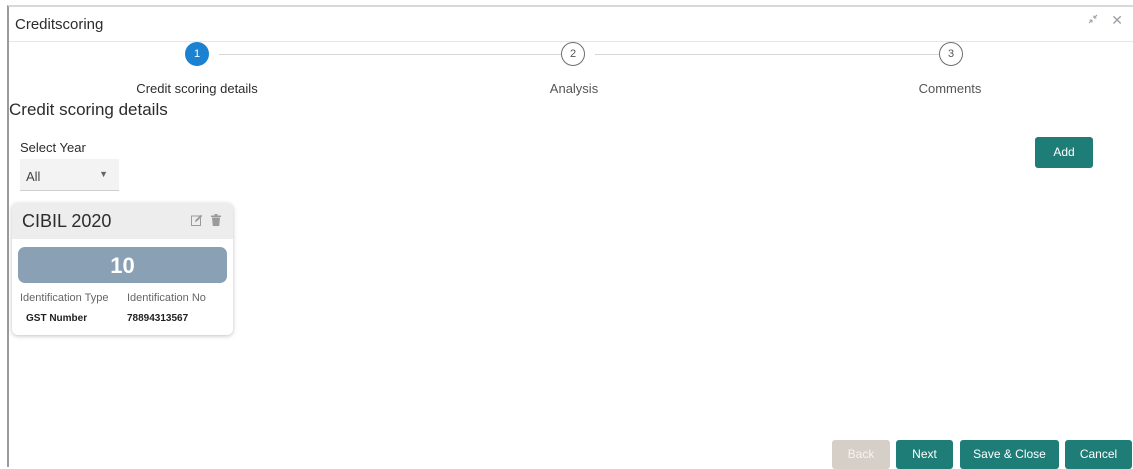 This screenshot has height=469, width=1133. Describe the element at coordinates (158, 318) in the screenshot. I see `identification-no-value: 78894313567` at that location.